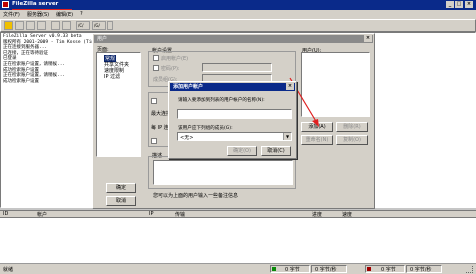  Describe the element at coordinates (274, 269) in the screenshot. I see `recv-icon` at that location.